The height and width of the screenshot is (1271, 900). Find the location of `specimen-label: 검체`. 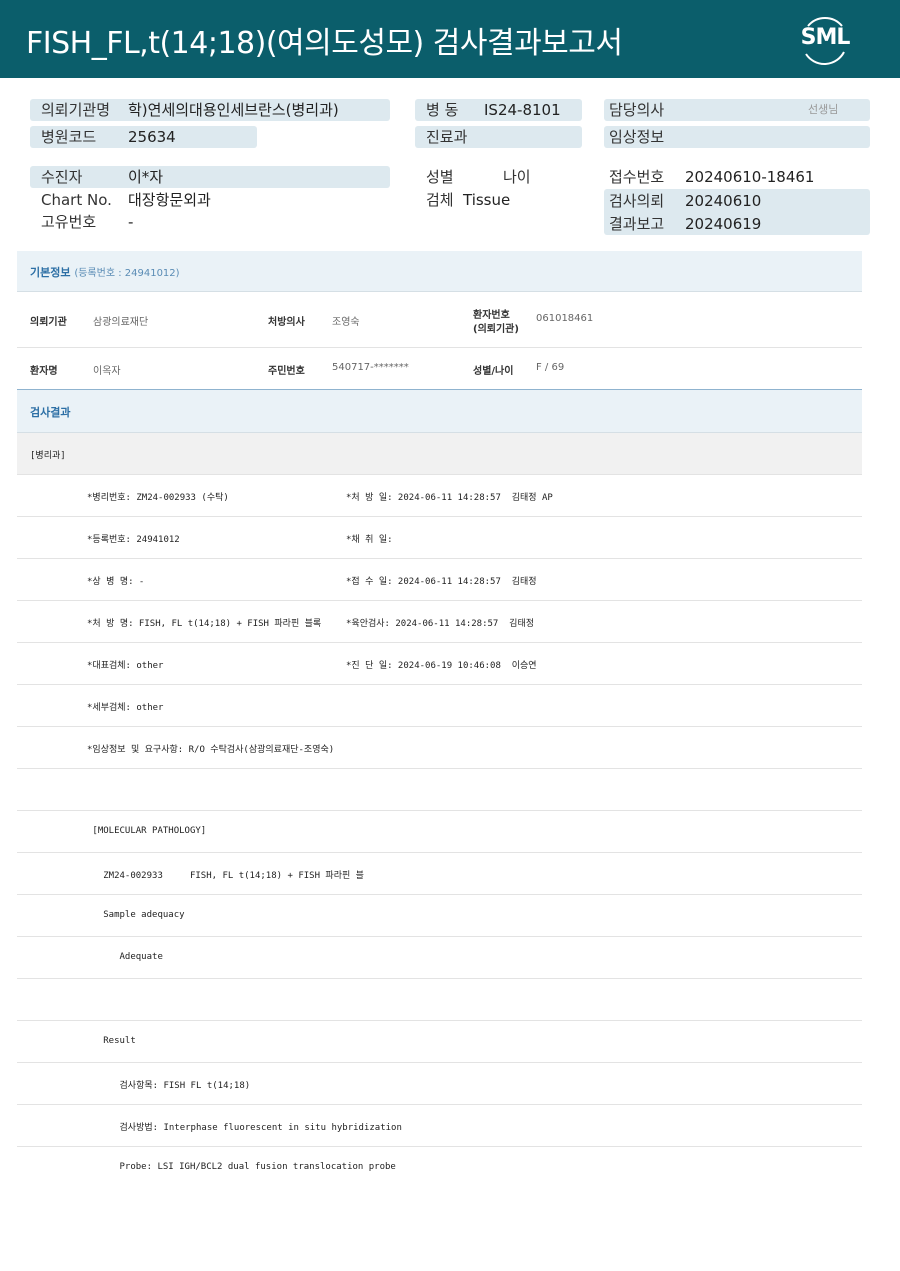

specimen-label: 검체 is located at coordinates (440, 200).